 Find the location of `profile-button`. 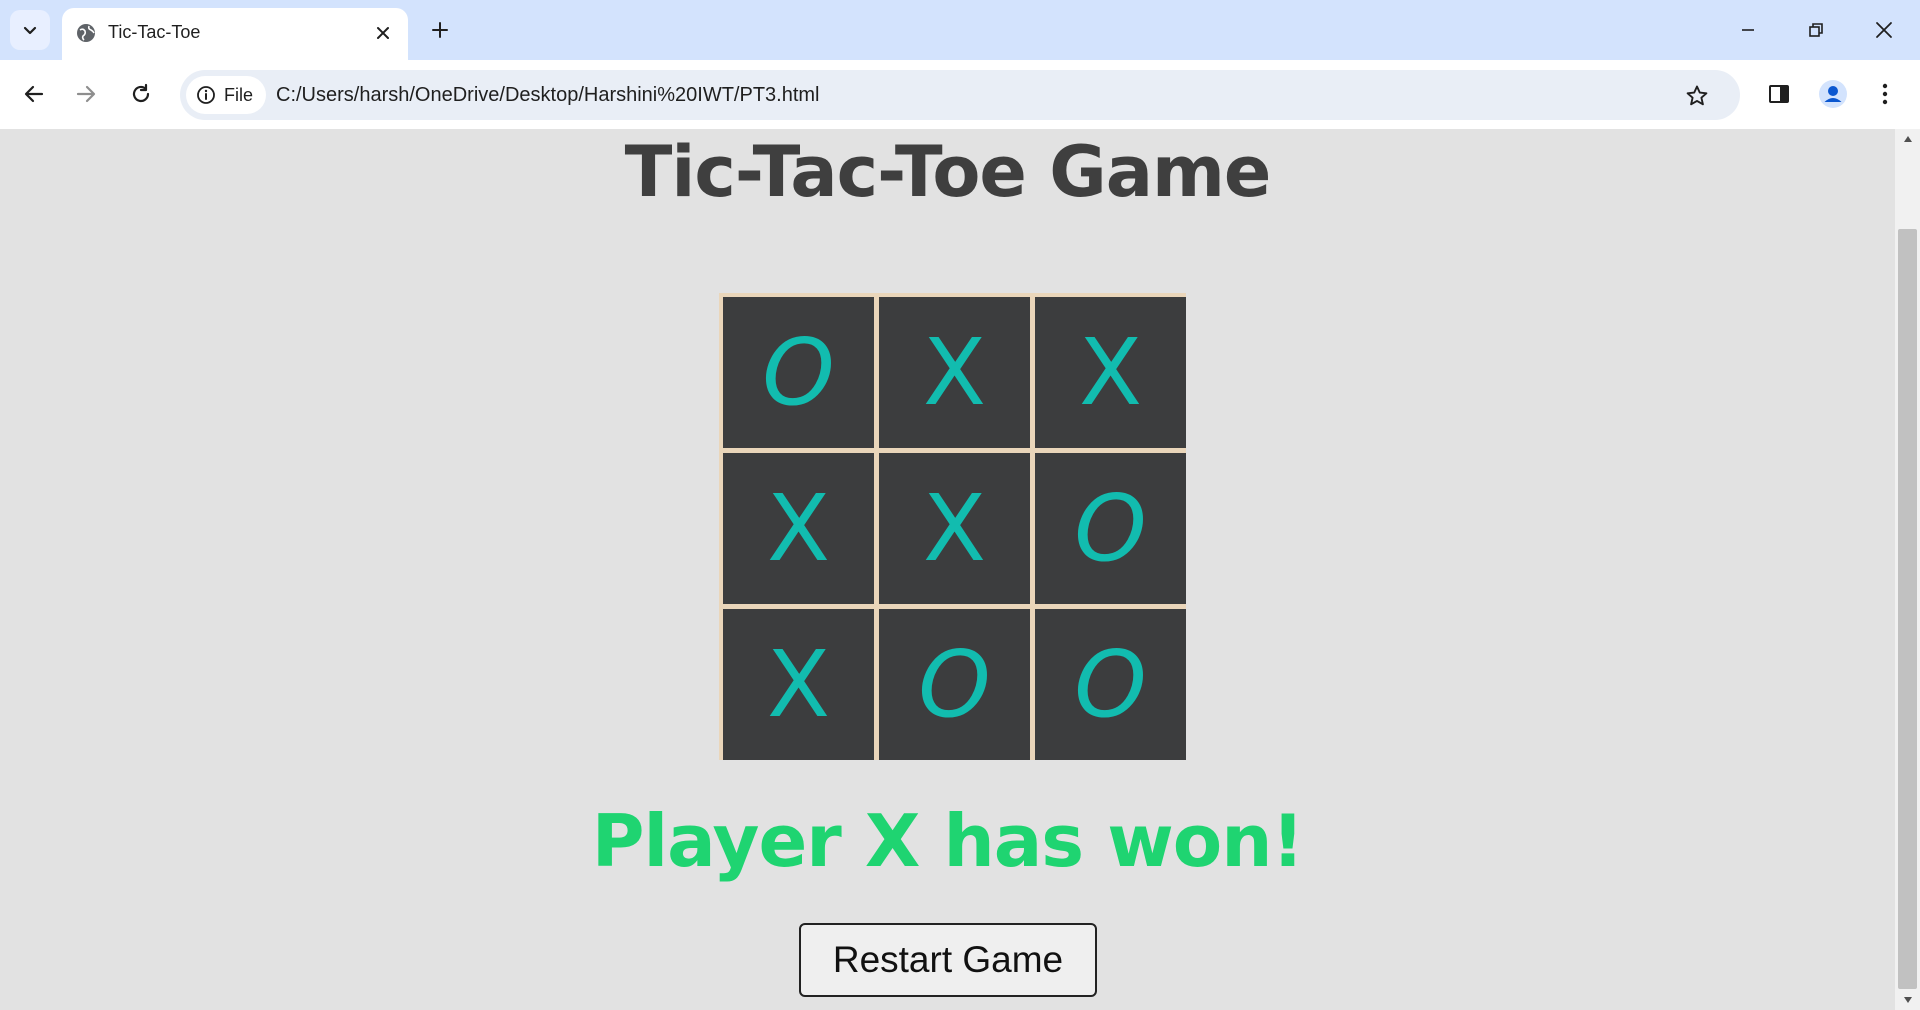

profile-button is located at coordinates (1833, 94).